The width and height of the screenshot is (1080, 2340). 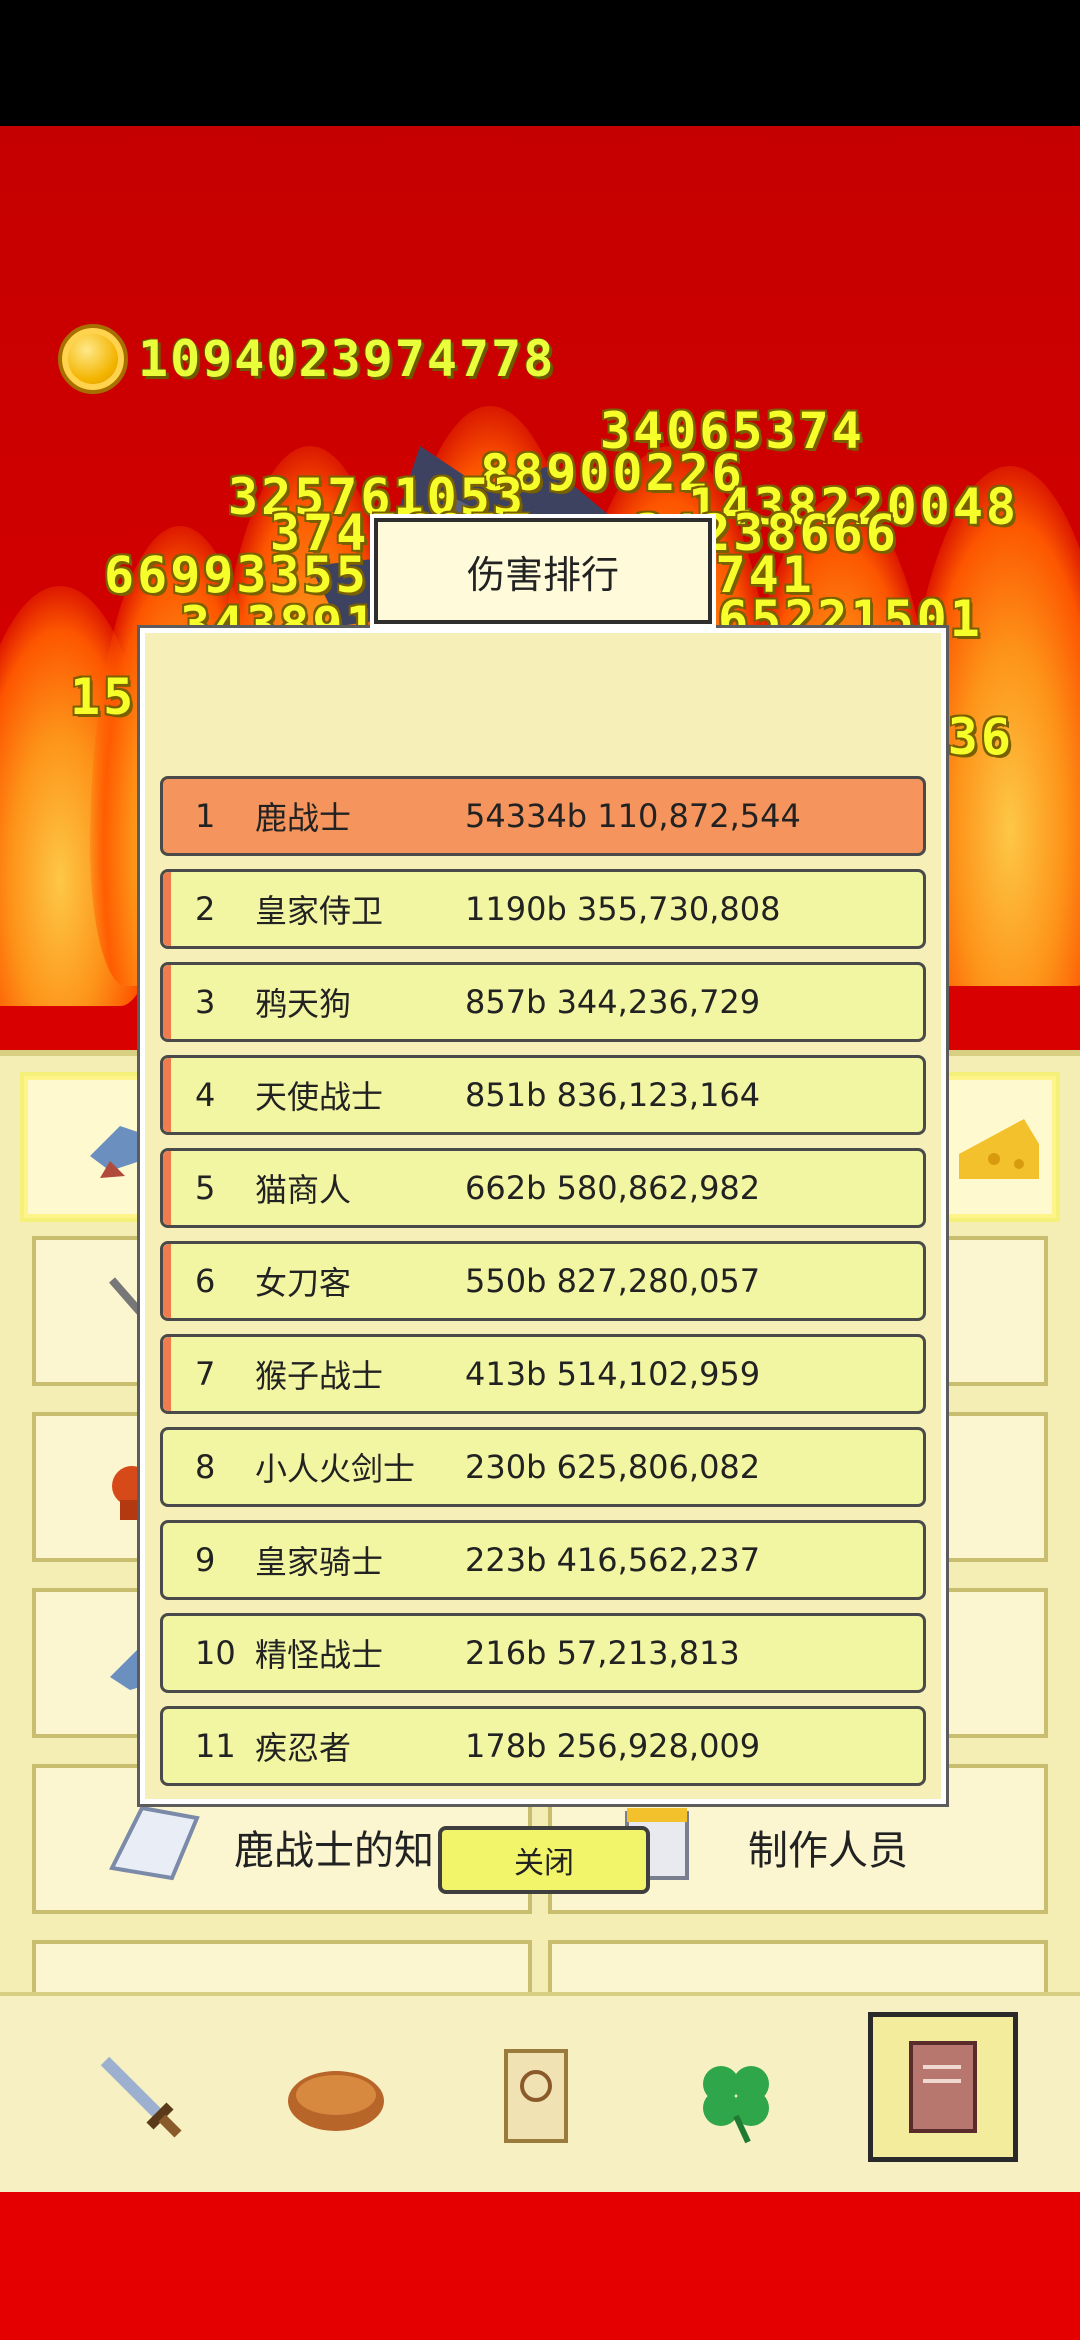 What do you see at coordinates (536, 2096) in the screenshot?
I see `scroll-icon` at bounding box center [536, 2096].